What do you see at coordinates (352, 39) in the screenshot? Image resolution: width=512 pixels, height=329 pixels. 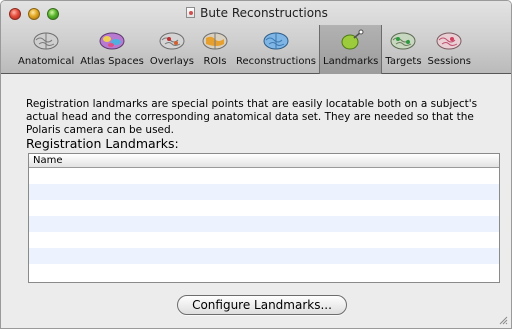 I see `landmark-pin-icon` at bounding box center [352, 39].